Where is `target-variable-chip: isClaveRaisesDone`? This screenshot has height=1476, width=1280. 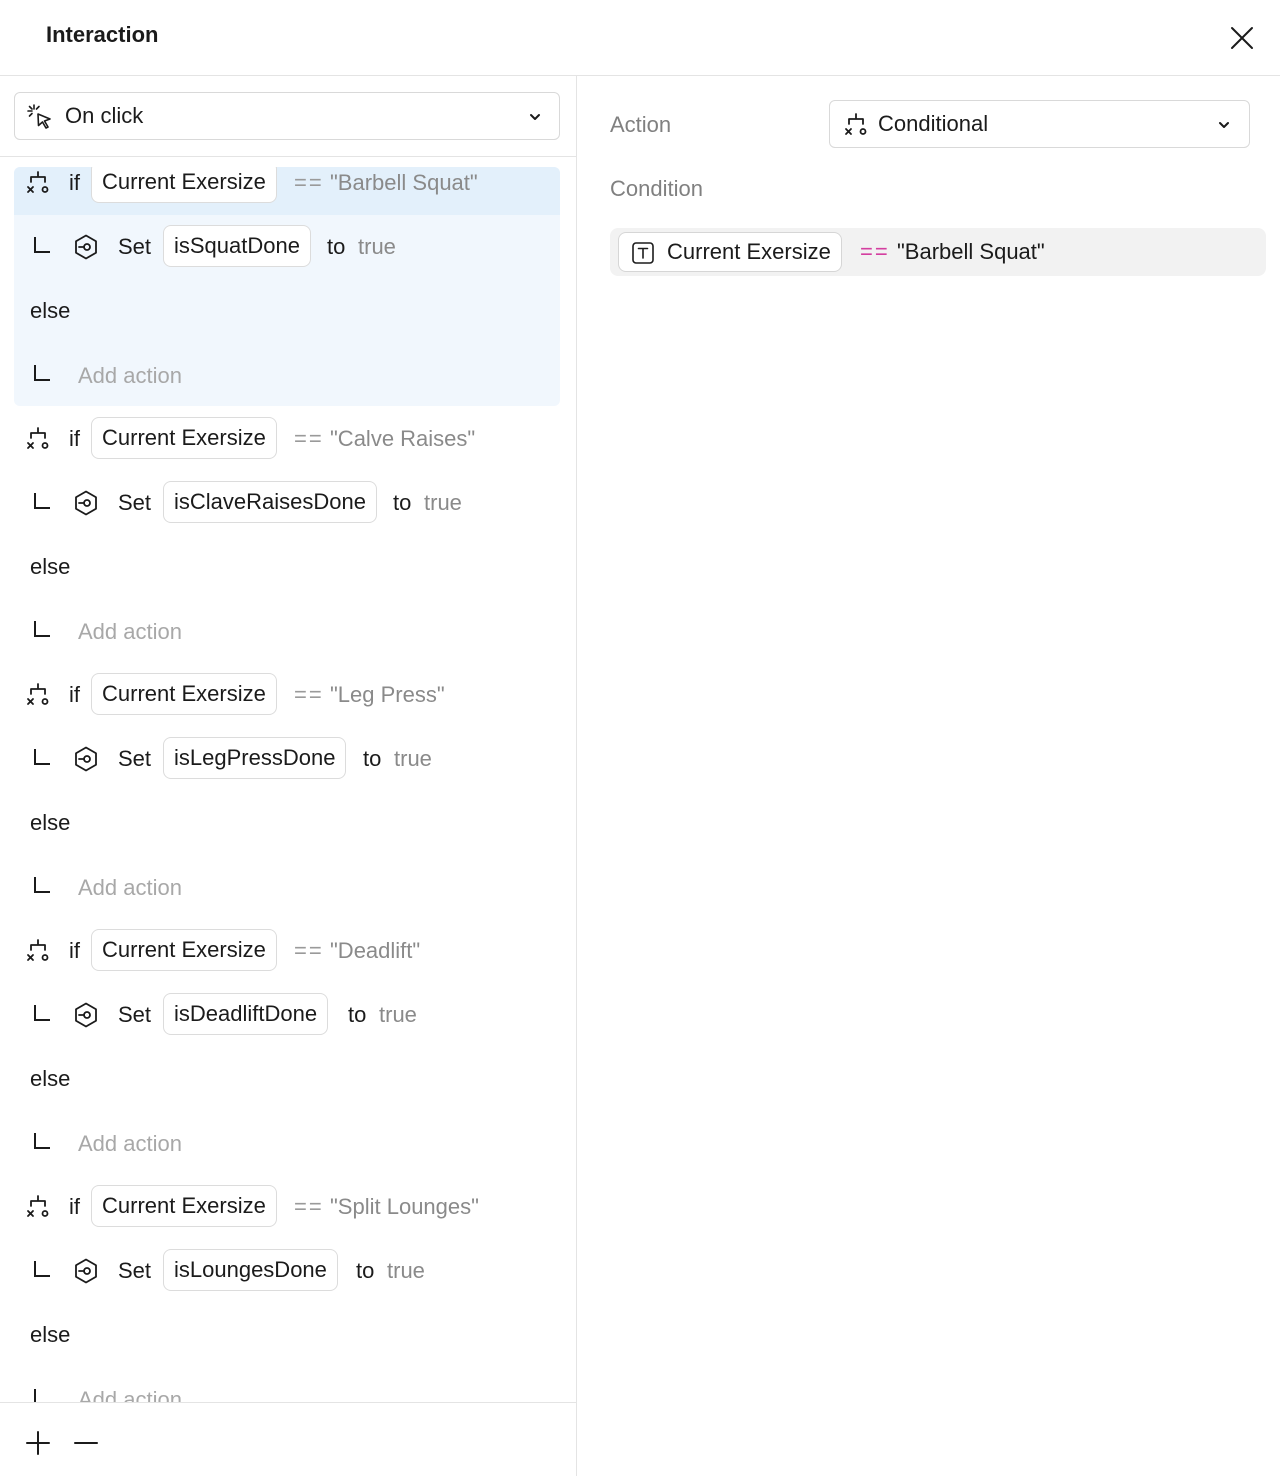 target-variable-chip: isClaveRaisesDone is located at coordinates (270, 502).